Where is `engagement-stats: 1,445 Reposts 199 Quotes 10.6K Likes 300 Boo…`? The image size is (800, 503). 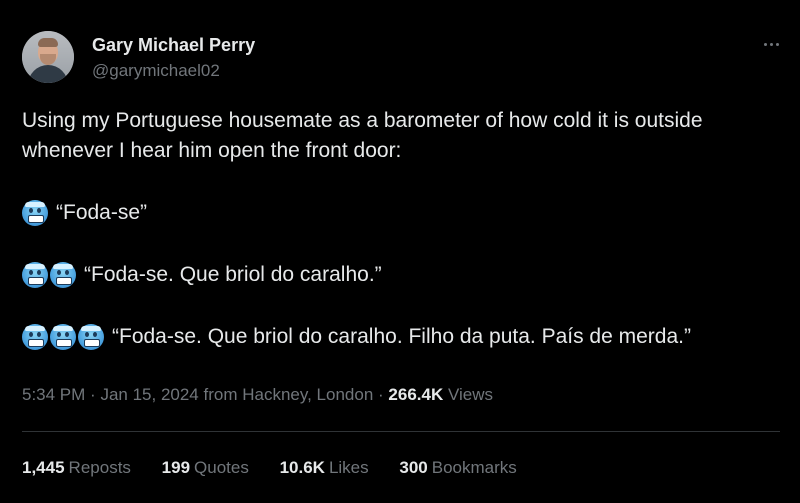
engagement-stats: 1,445 Reposts 199 Quotes 10.6K Likes 300 Boo… is located at coordinates (282, 468).